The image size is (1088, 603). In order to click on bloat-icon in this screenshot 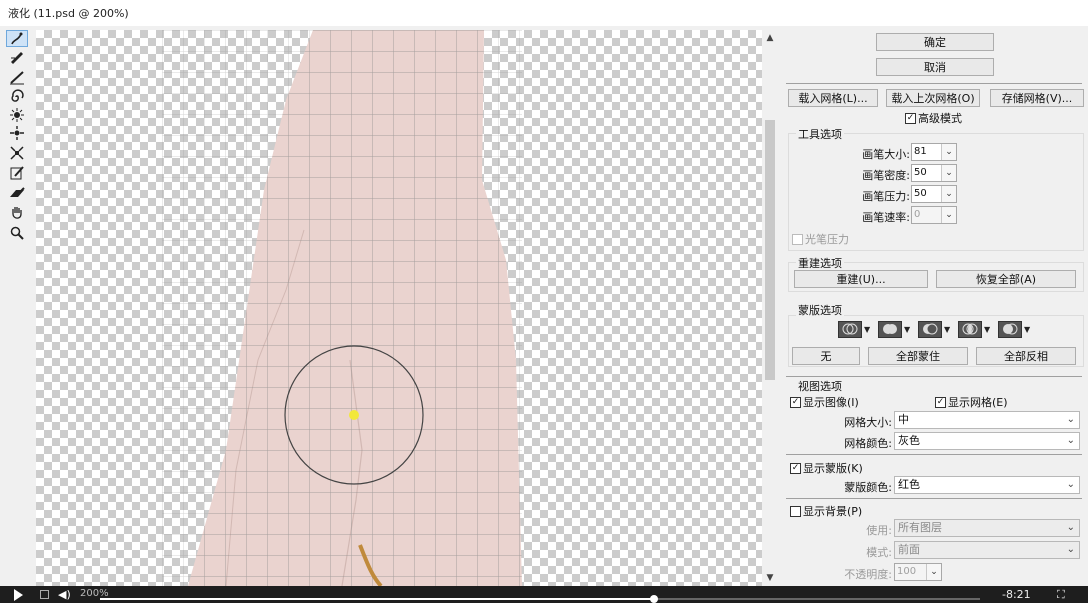, I will do `click(17, 132)`.